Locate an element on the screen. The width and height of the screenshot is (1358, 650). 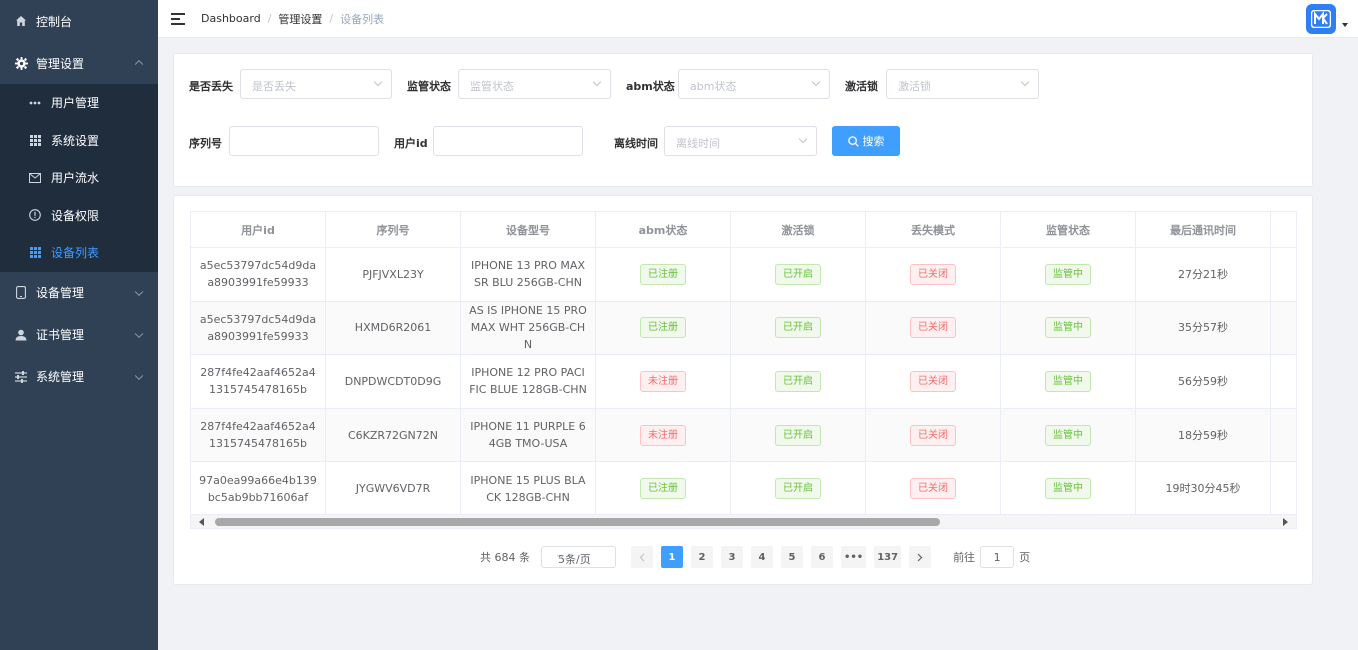
cell-text: 35分57秒 is located at coordinates (1203, 328).